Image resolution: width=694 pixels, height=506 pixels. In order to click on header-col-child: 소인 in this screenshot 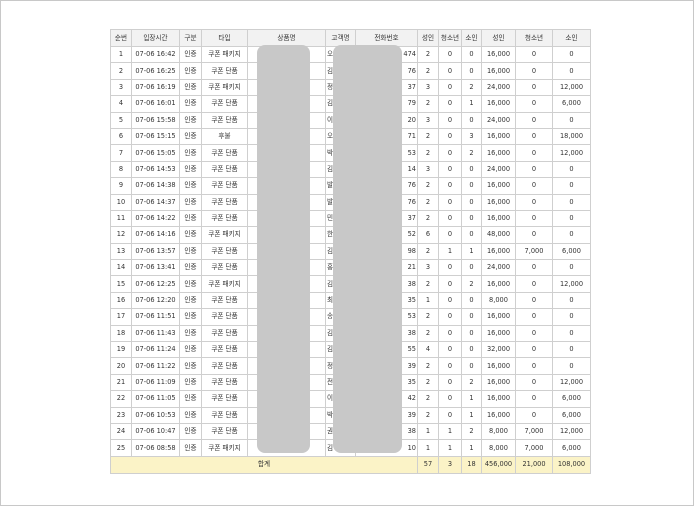, I will do `click(471, 38)`.